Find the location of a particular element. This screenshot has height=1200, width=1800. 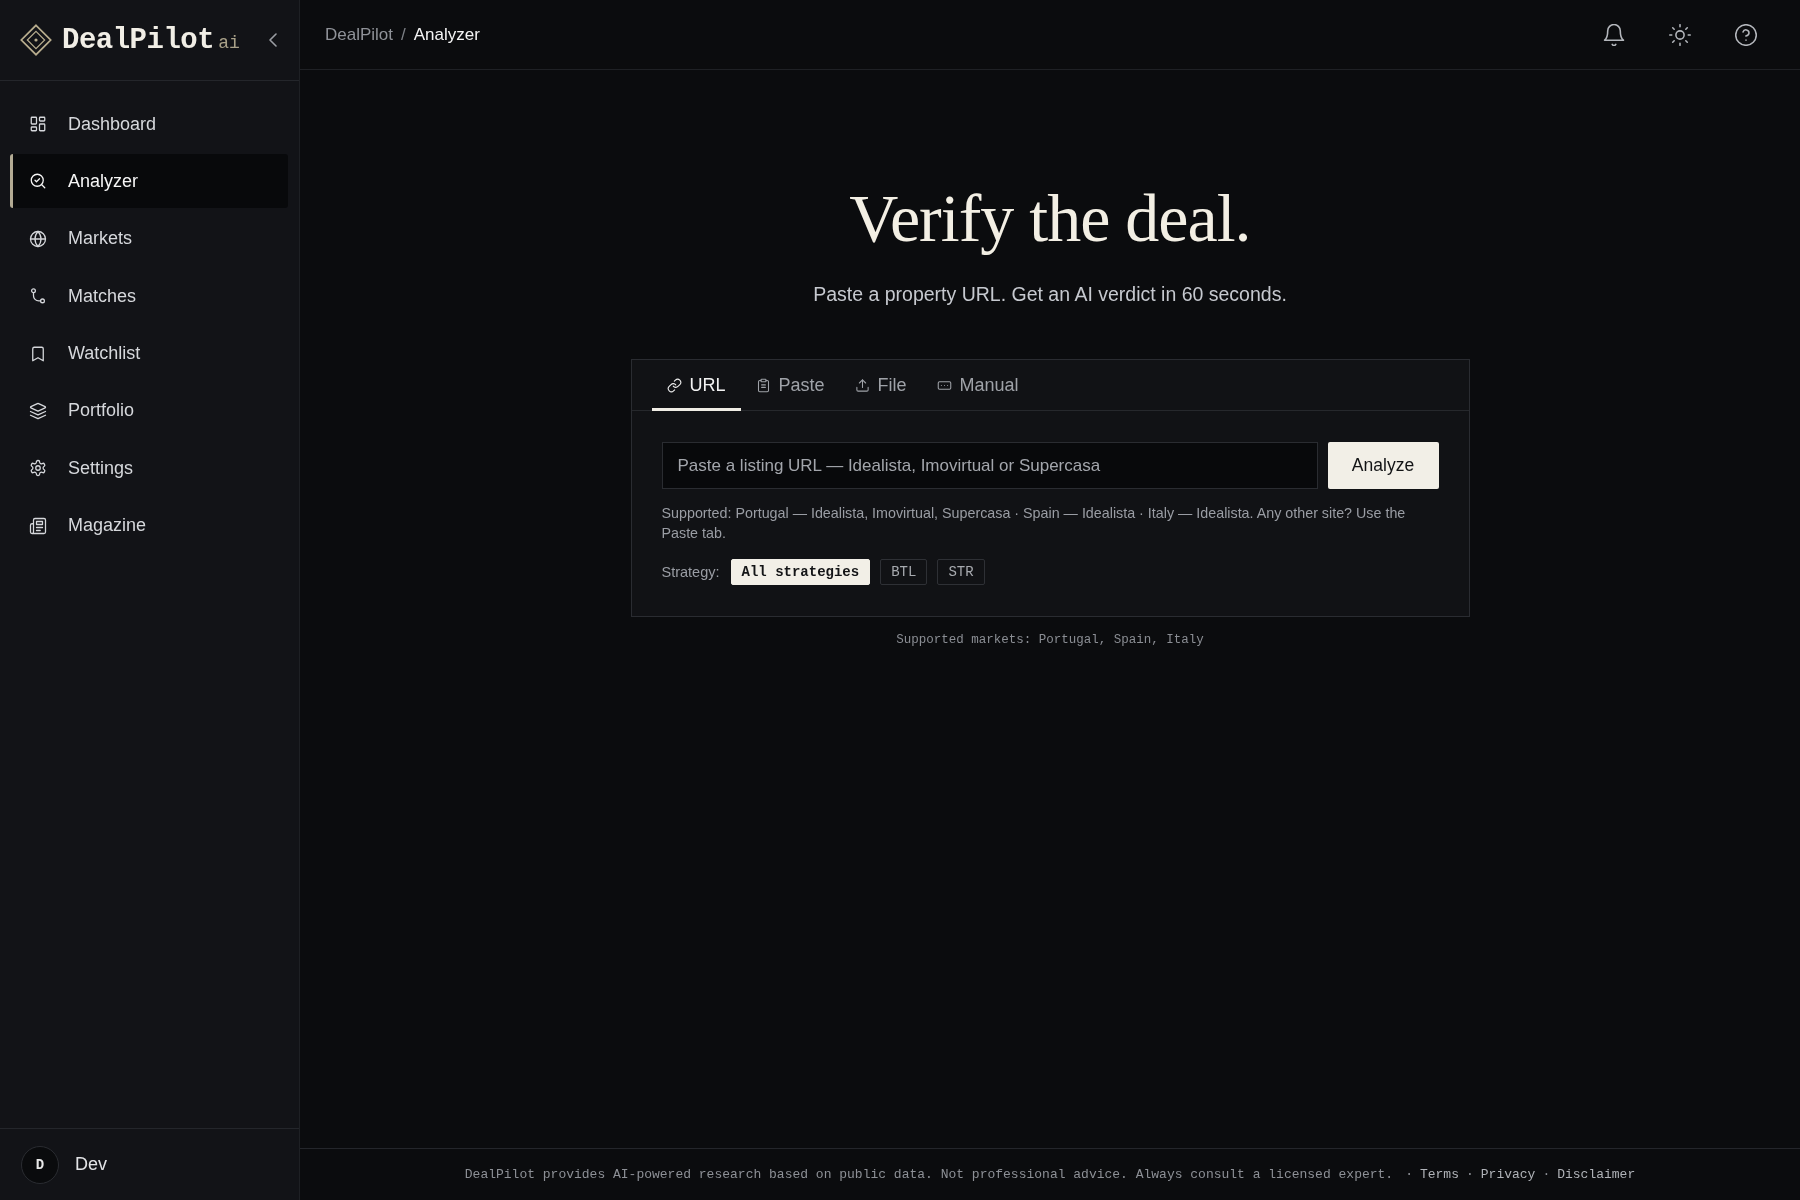

user-avatar: D is located at coordinates (40, 1164).